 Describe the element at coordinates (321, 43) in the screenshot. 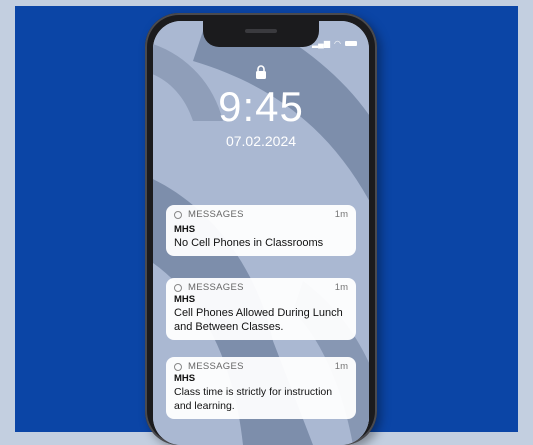

I see `signal-icon: ▂▄▆` at that location.